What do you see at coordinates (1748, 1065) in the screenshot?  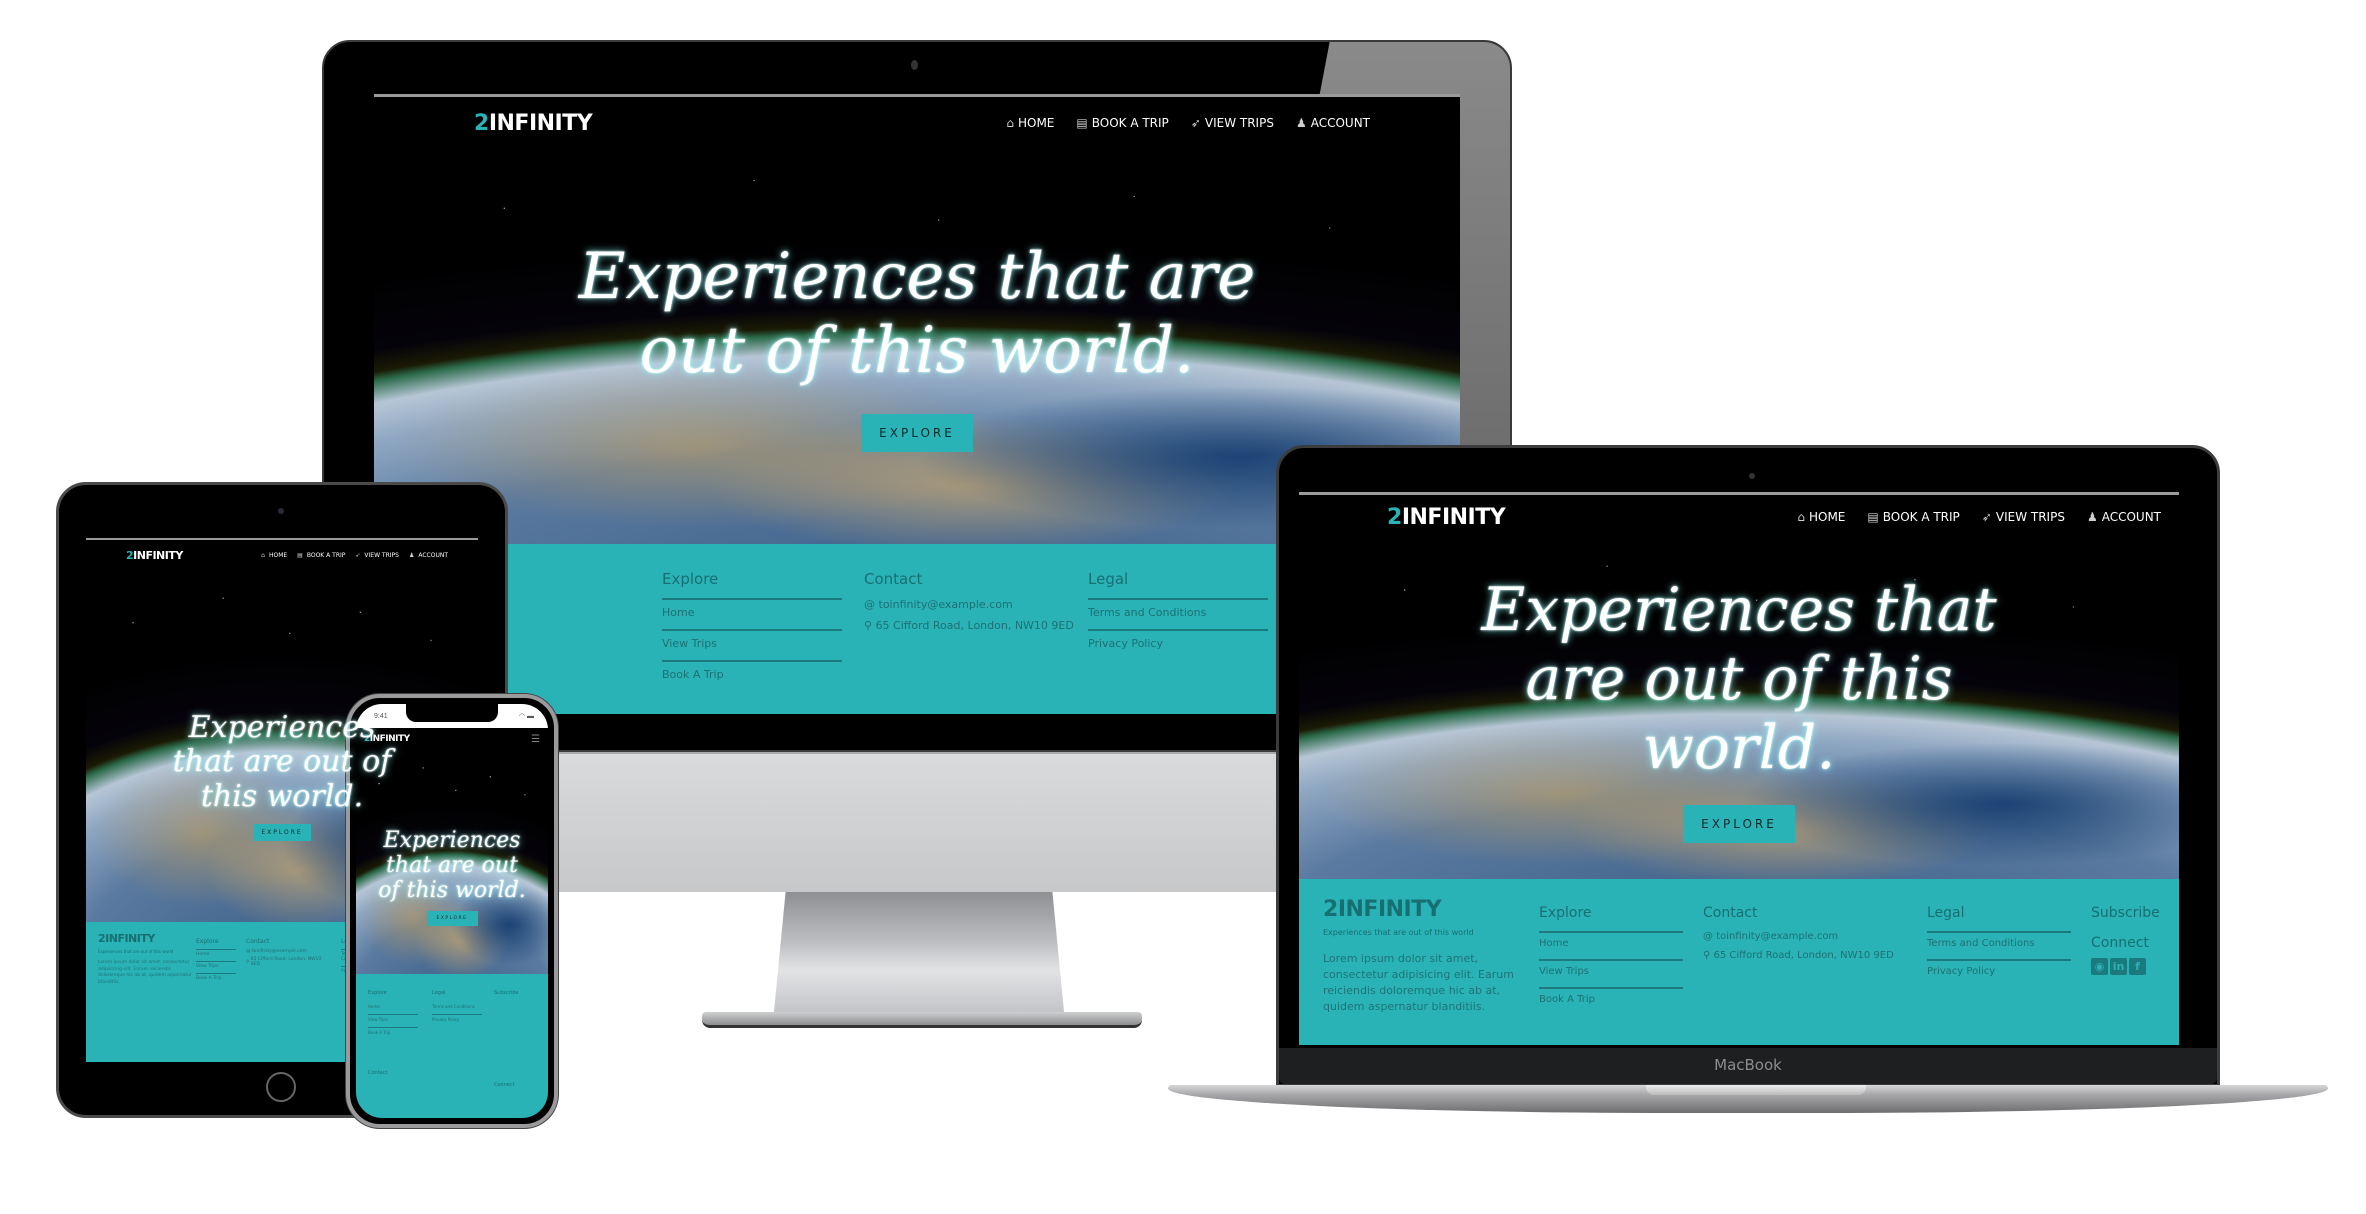 I see `macbook-label: MacBook` at bounding box center [1748, 1065].